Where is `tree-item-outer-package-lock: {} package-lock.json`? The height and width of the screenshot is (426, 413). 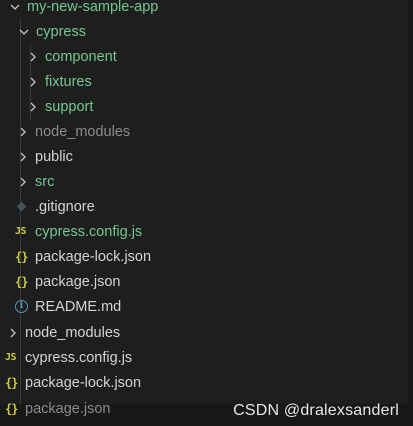 tree-item-outer-package-lock: {} package-lock.json is located at coordinates (206, 382).